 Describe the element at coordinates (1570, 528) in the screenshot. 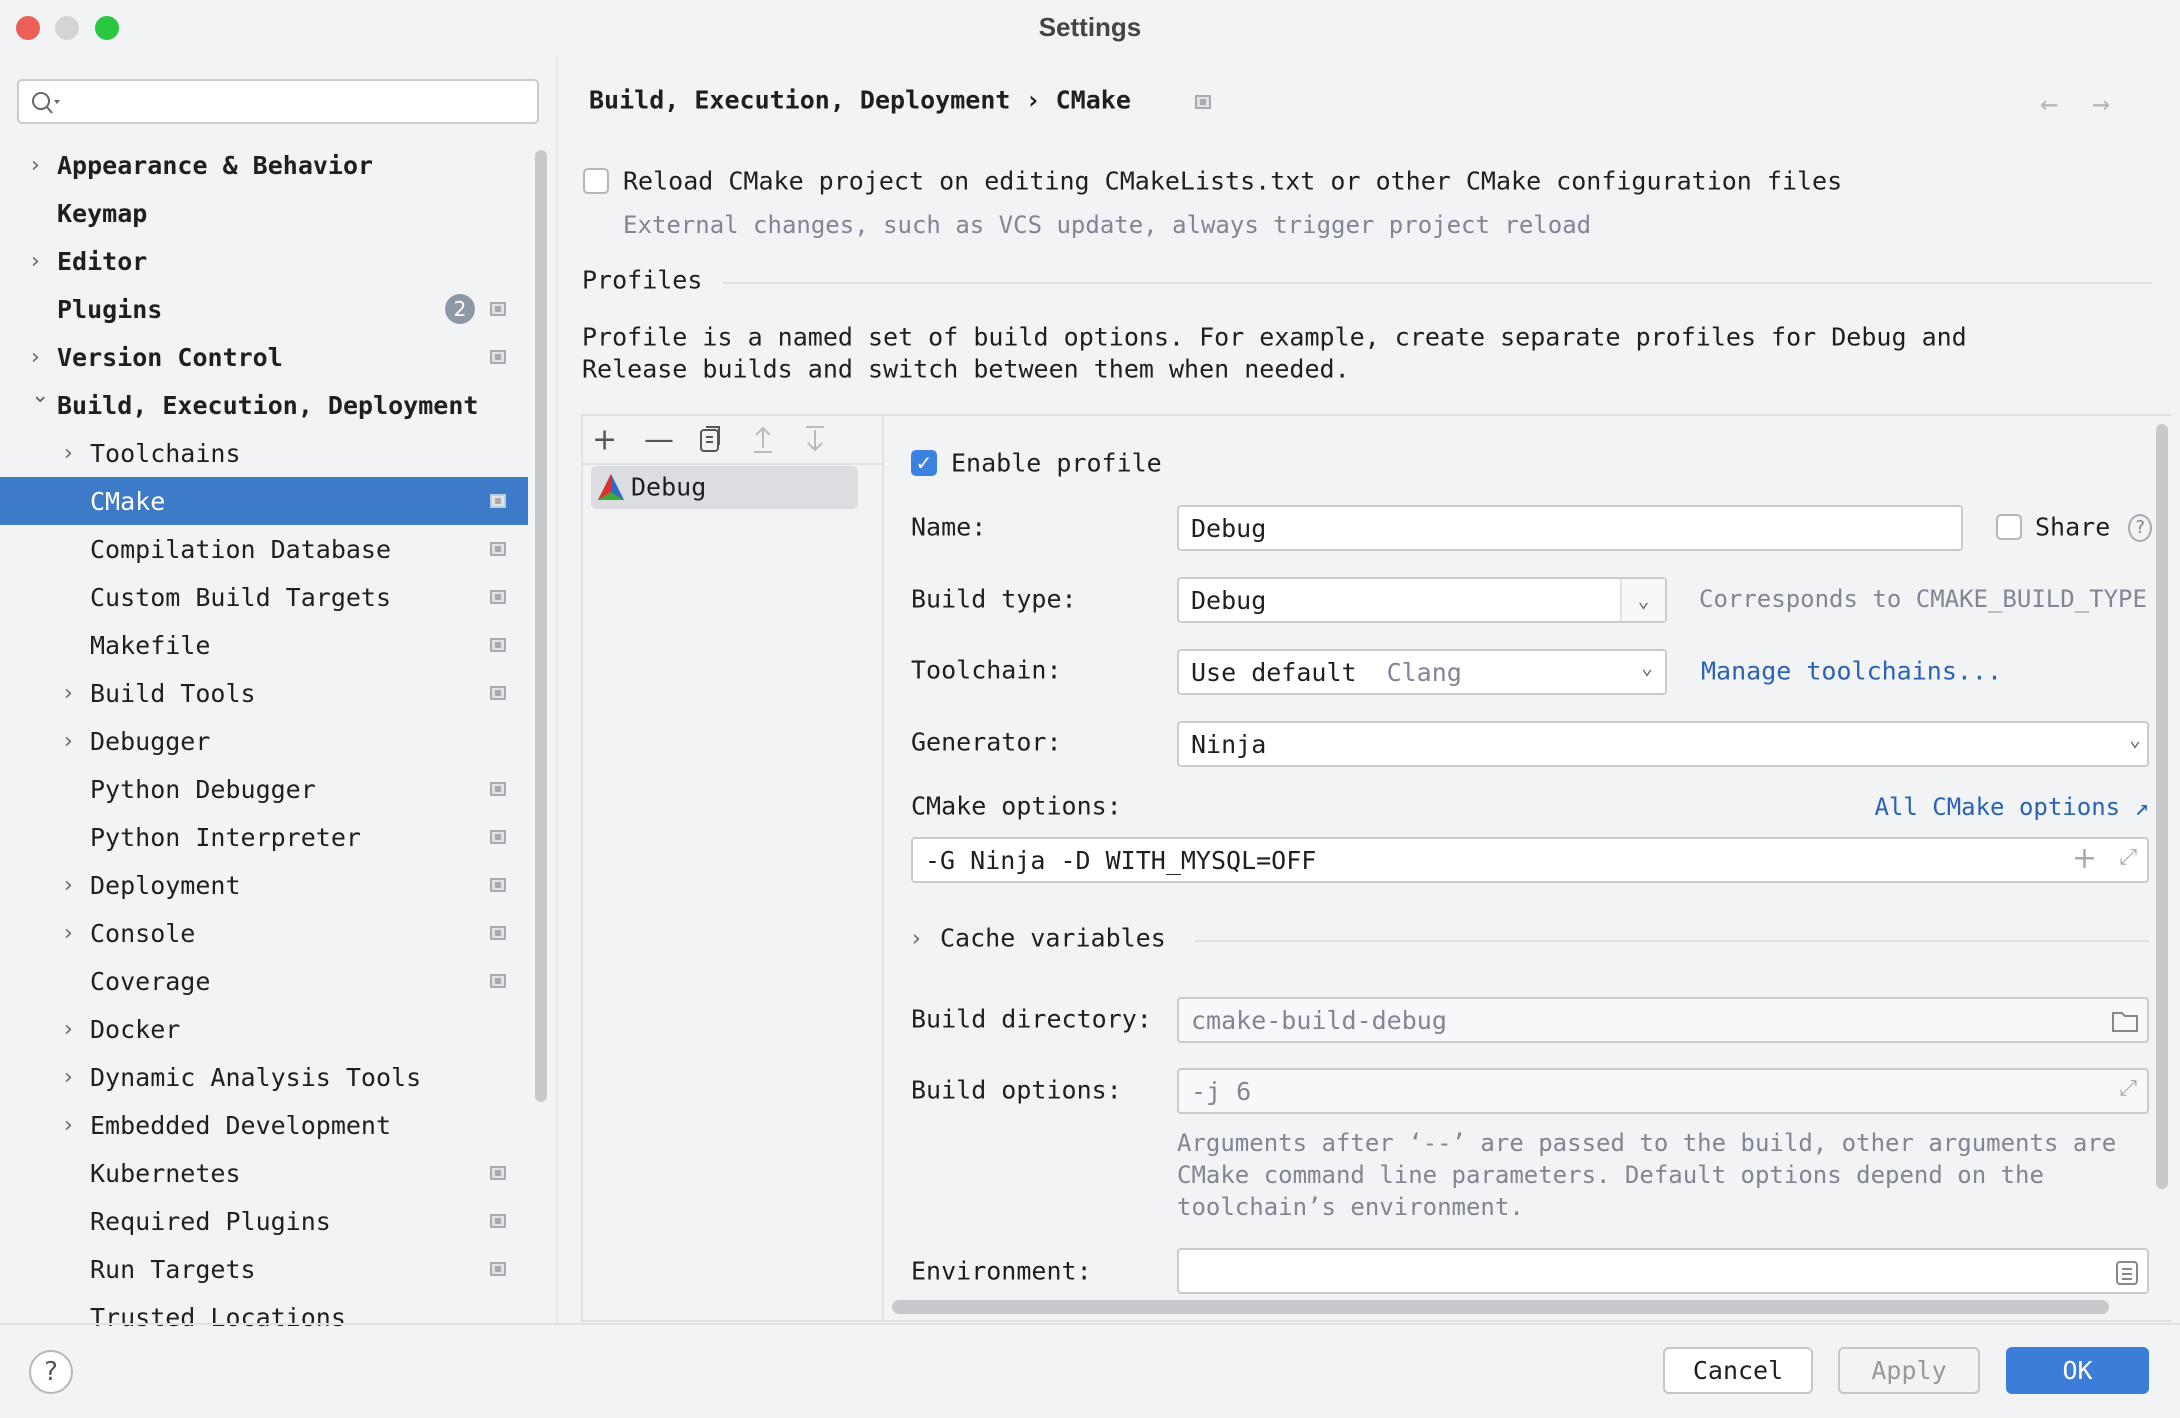

I see `name-input: Debug` at that location.